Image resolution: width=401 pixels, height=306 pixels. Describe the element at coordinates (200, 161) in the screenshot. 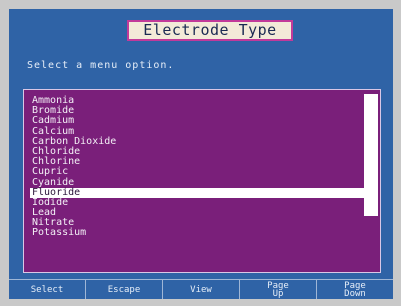

I see `menu-item: Chlorine` at that location.